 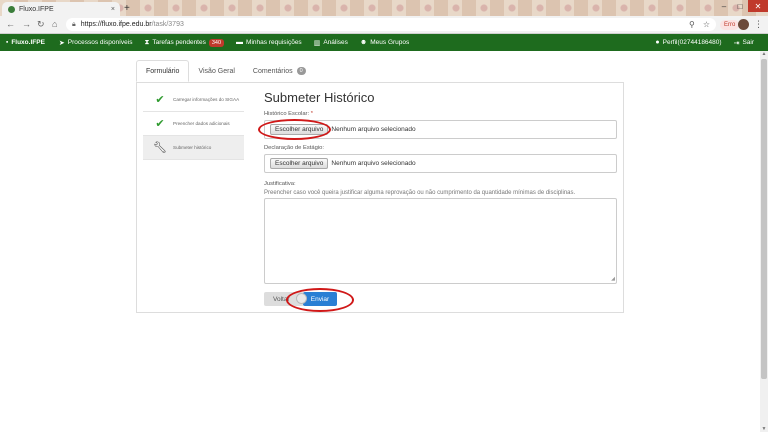 I want to click on tab-formulario: Formulário, so click(x=163, y=71).